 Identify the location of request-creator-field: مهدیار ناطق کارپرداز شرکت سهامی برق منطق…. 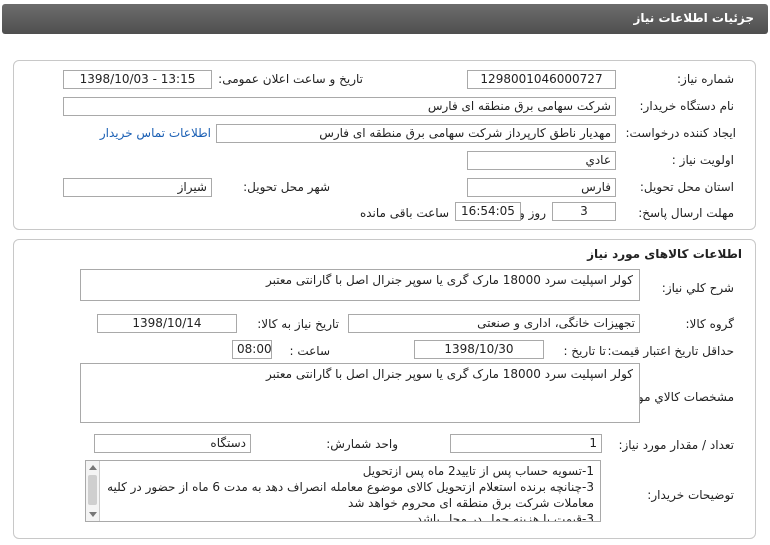
(416, 133).